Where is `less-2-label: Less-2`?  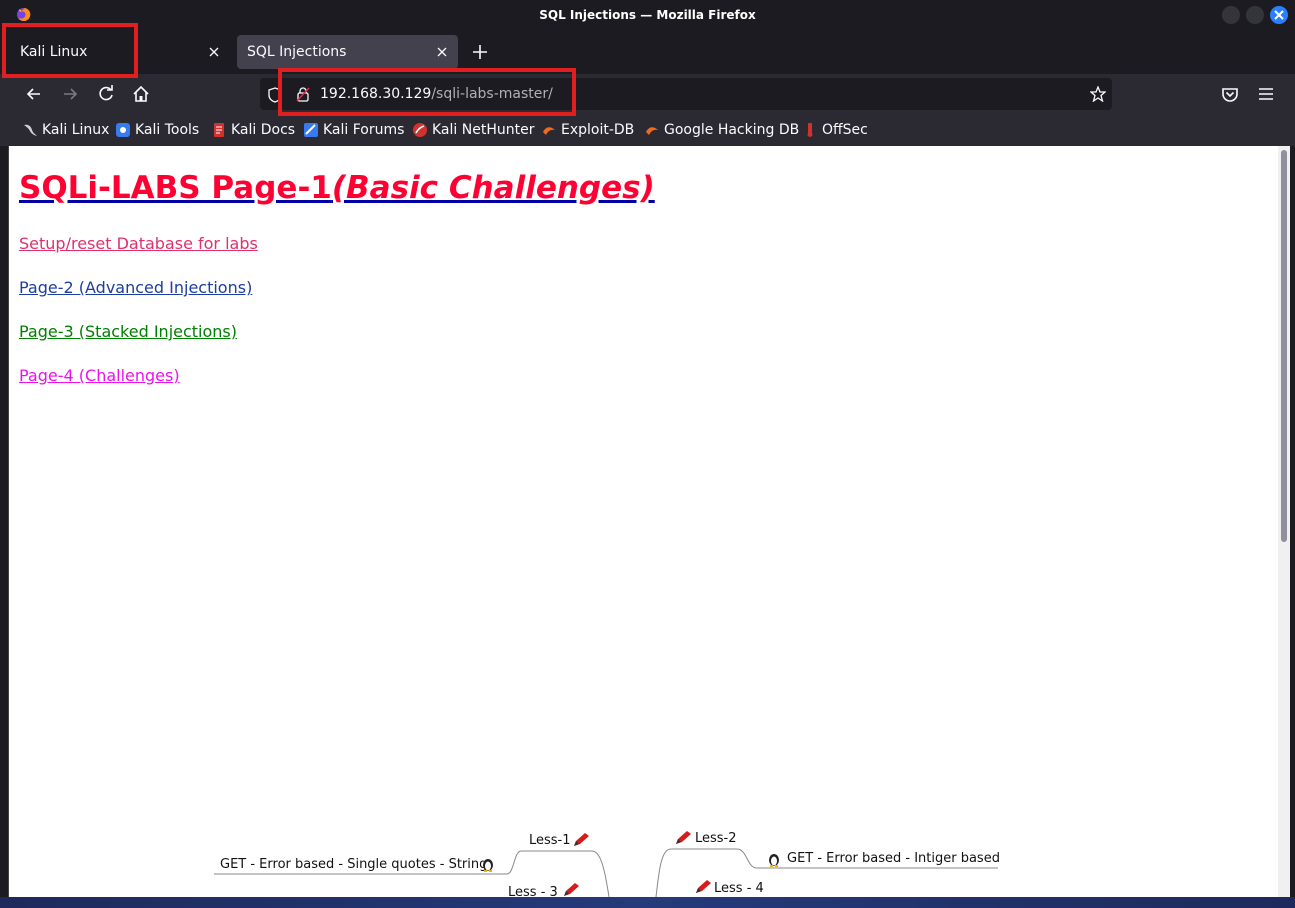
less-2-label: Less-2 is located at coordinates (716, 838).